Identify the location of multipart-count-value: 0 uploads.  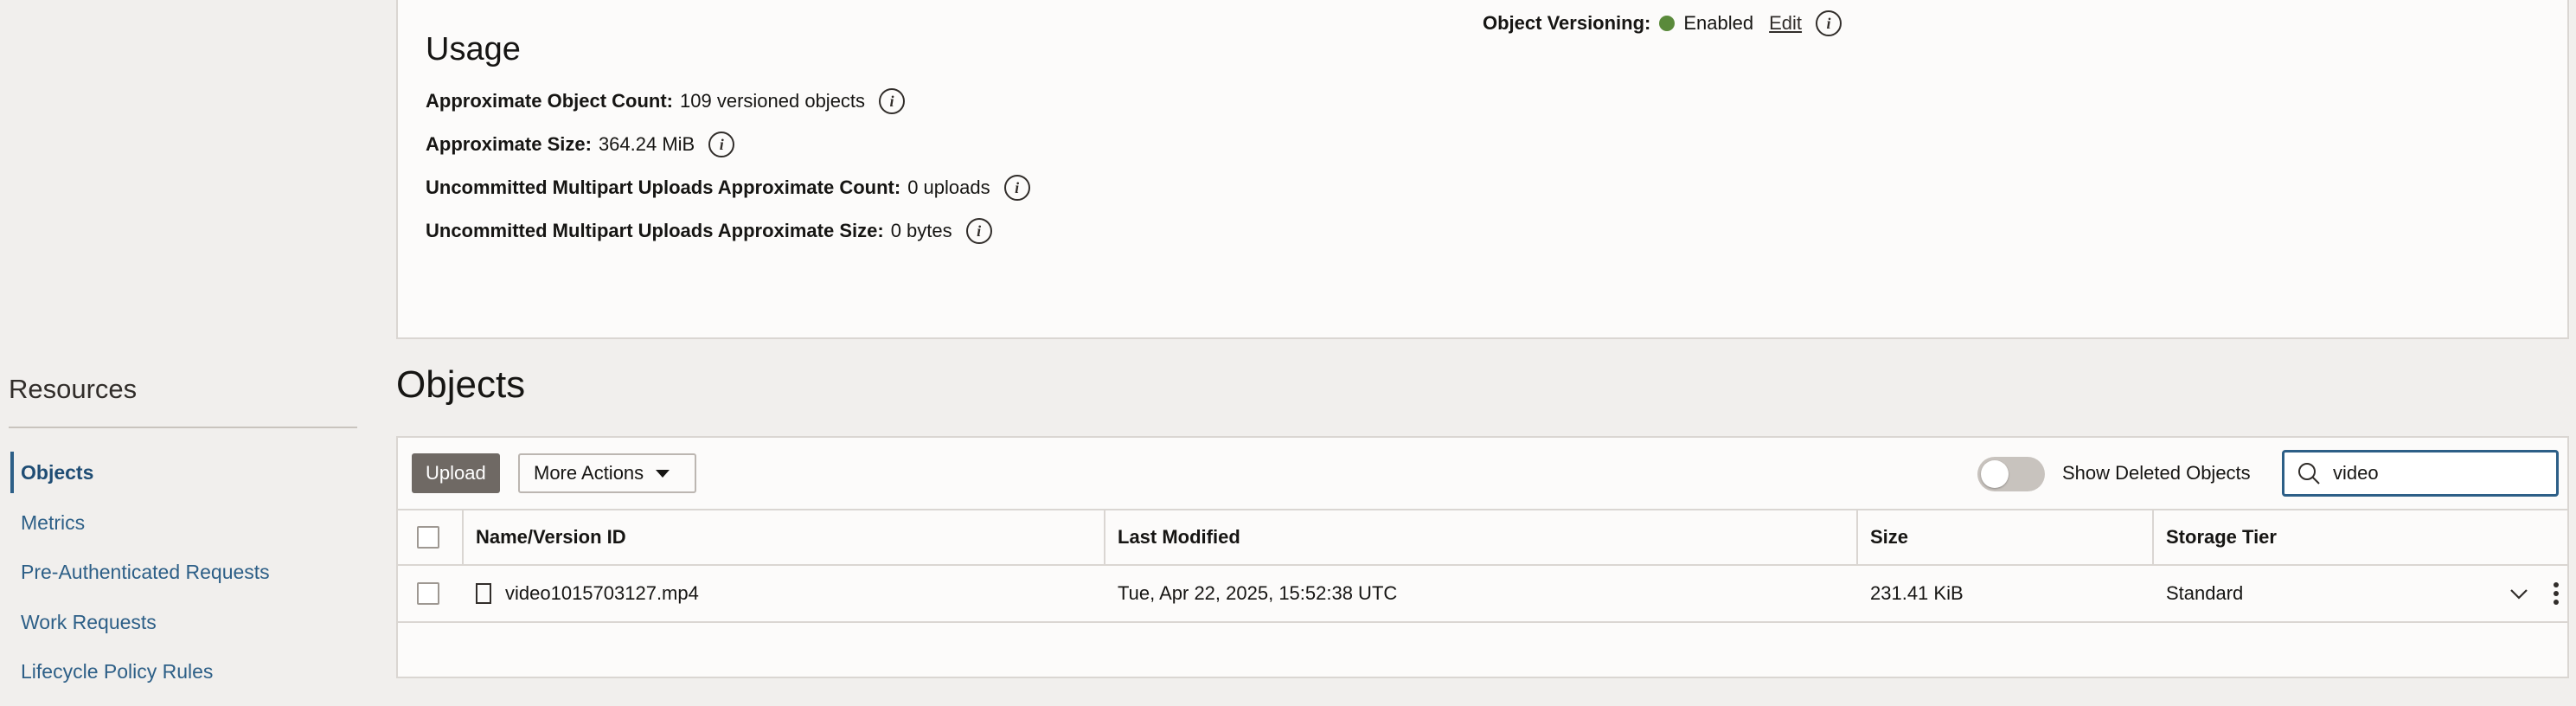
(949, 187).